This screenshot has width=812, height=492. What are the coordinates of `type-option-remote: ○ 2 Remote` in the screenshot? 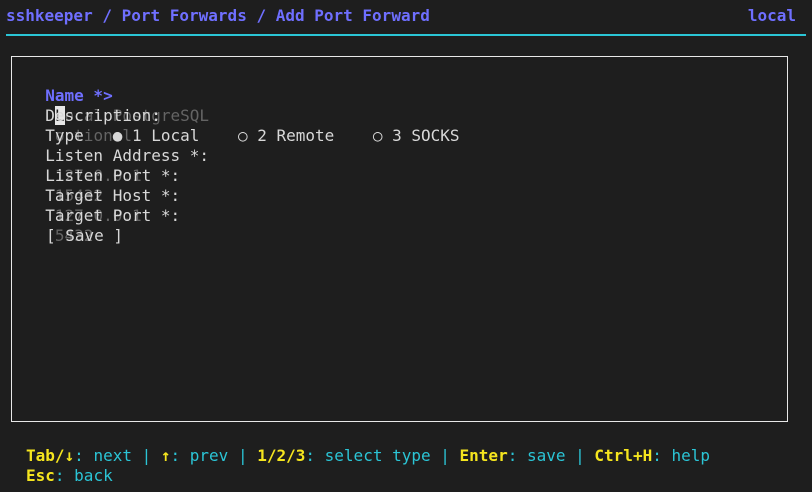 It's located at (286, 135).